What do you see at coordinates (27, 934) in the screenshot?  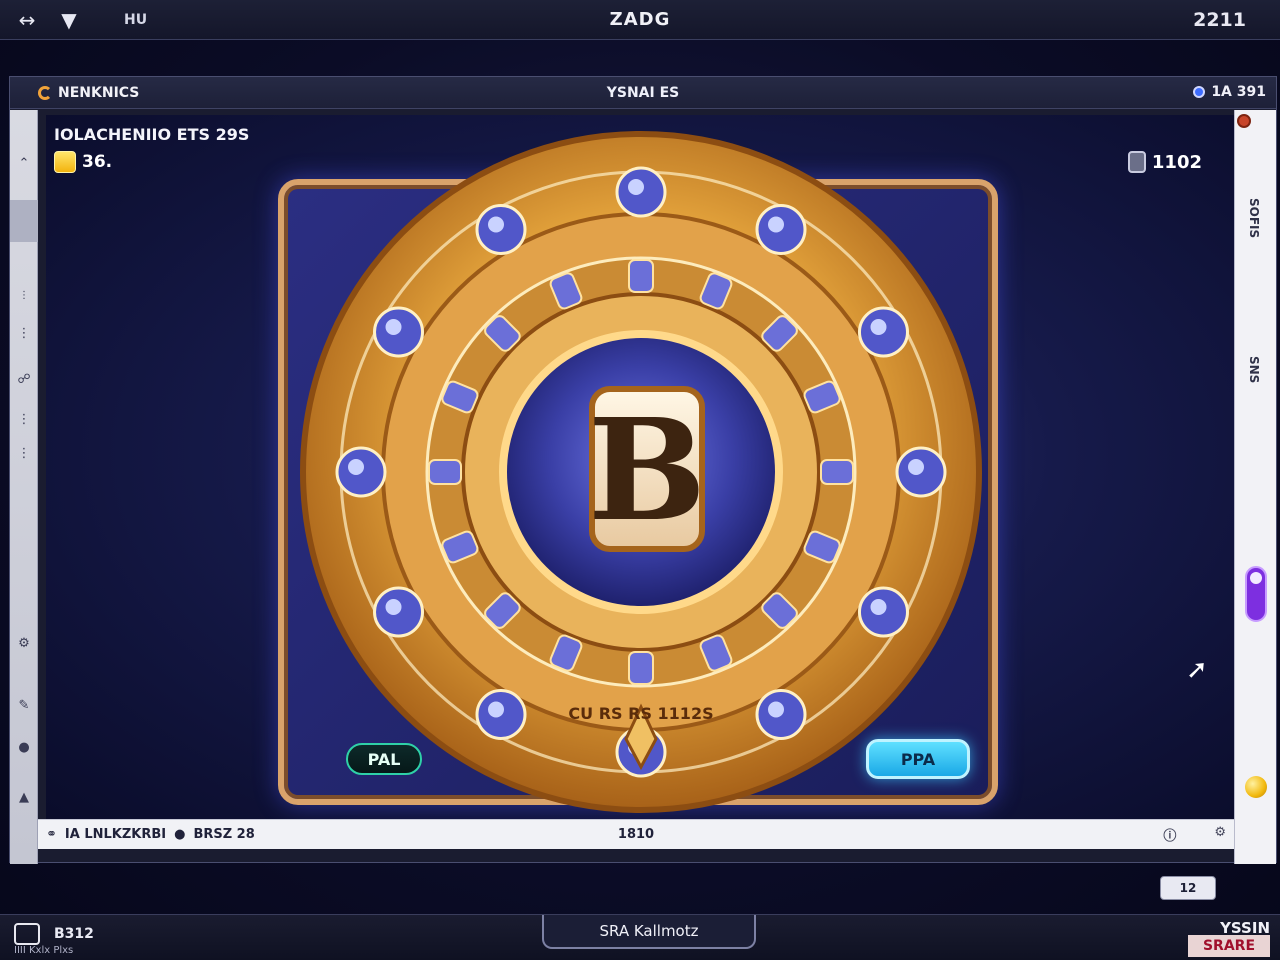 I see `window-icon` at bounding box center [27, 934].